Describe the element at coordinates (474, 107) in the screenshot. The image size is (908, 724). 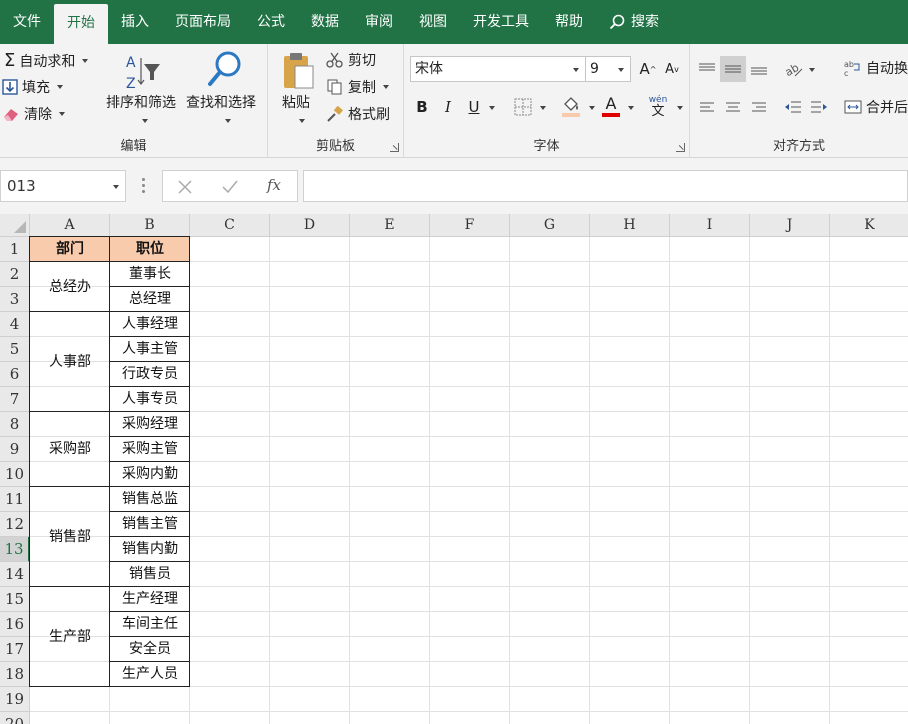
I see `underline-button: U` at that location.